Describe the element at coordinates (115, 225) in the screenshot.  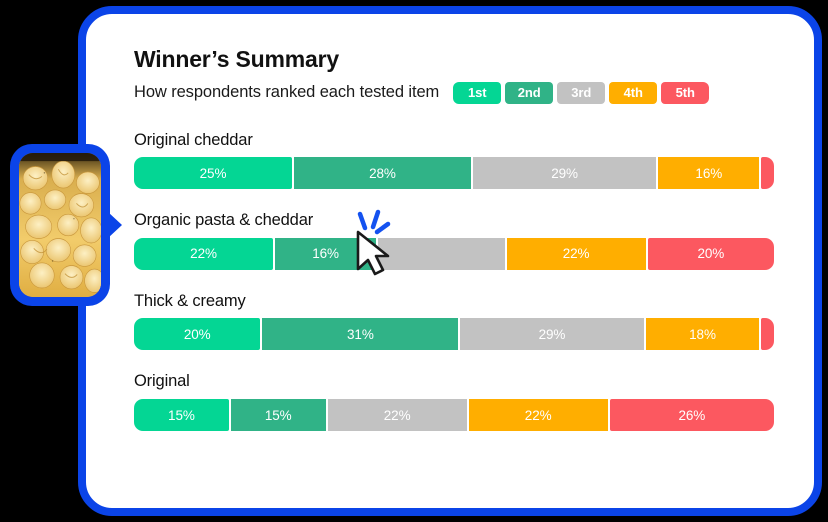
I see `thumbnail-pointer-tail` at that location.